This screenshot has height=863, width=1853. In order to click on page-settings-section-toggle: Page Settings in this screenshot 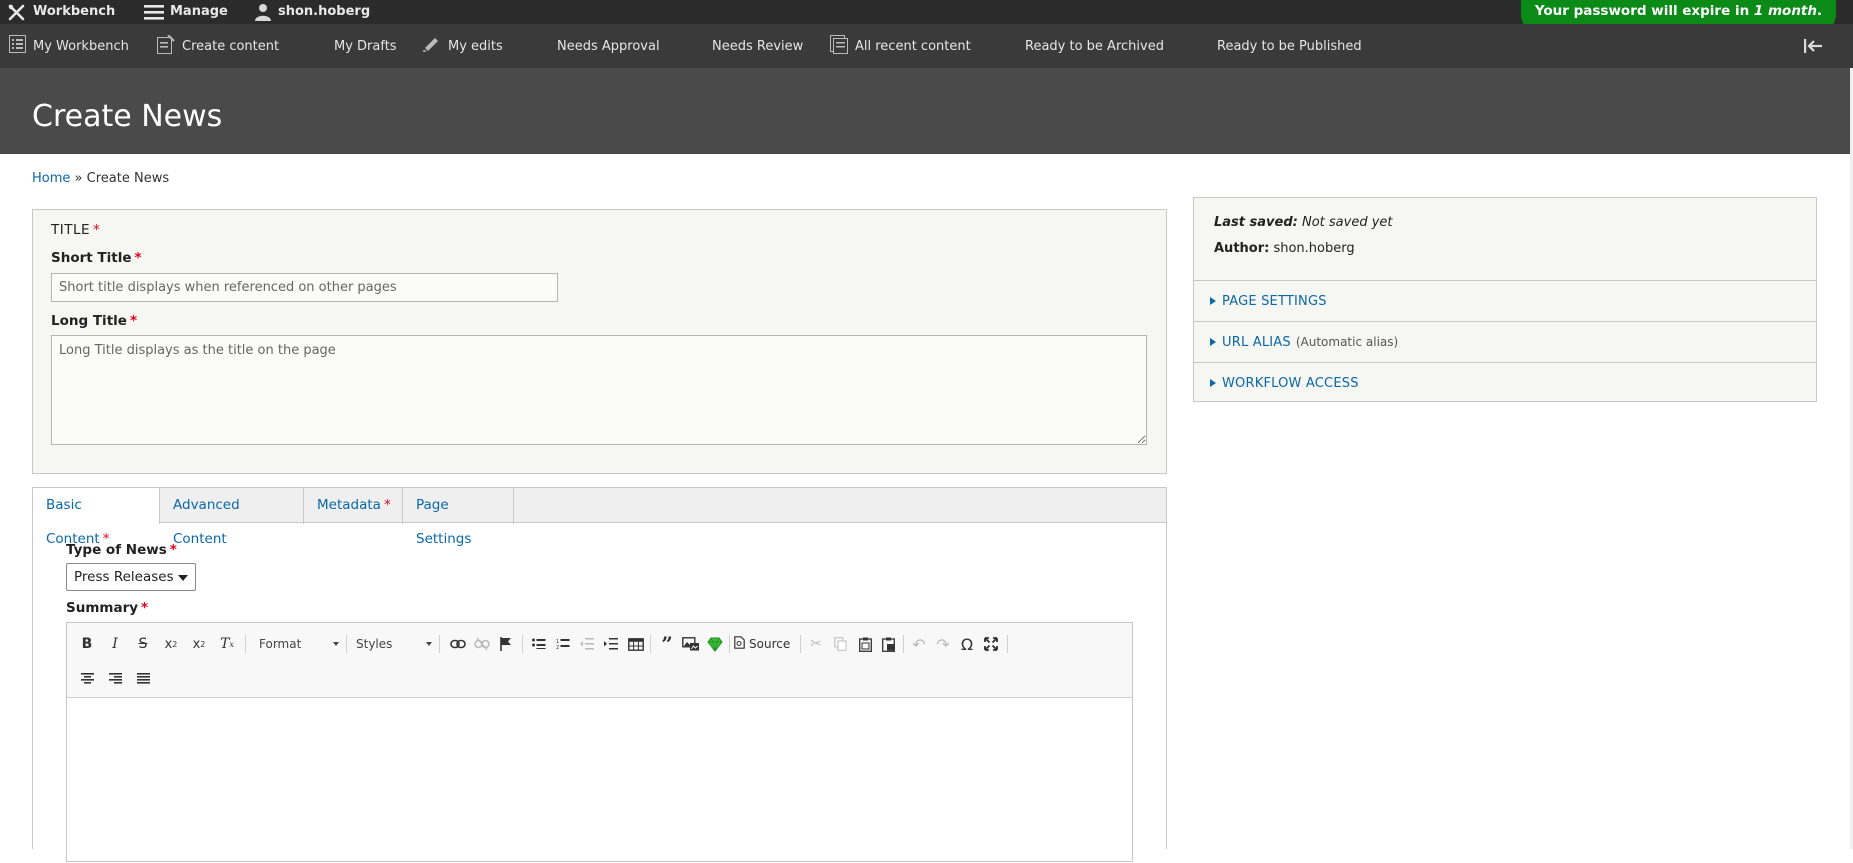, I will do `click(1505, 300)`.